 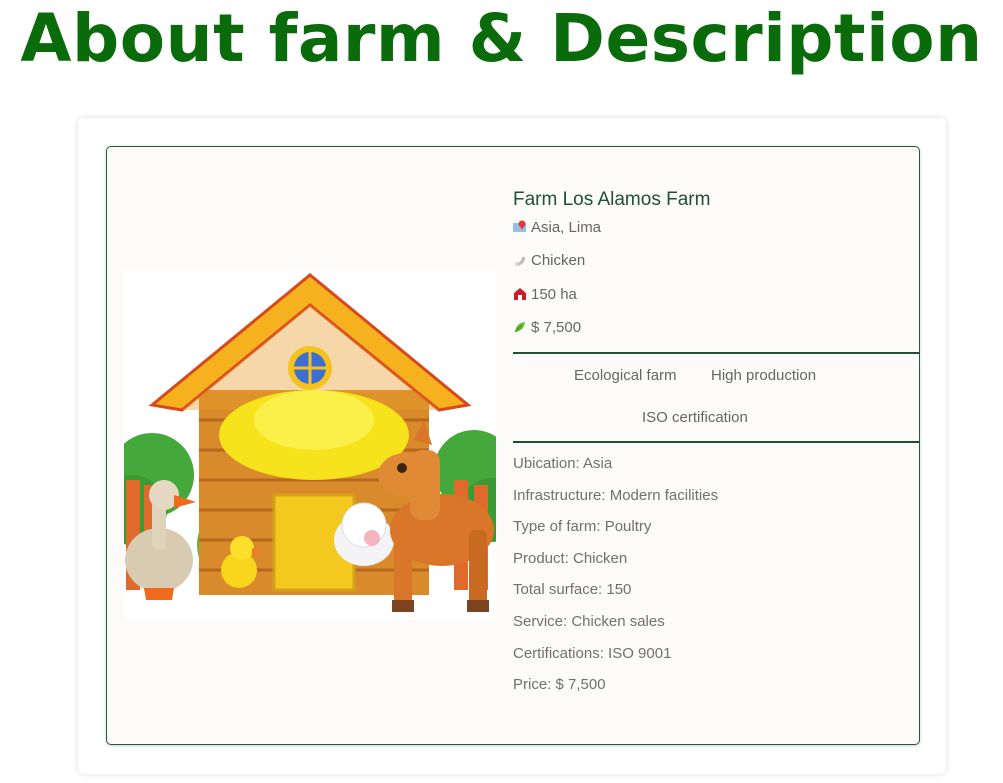 What do you see at coordinates (556, 327) in the screenshot?
I see `farm-price: $ 7,500` at bounding box center [556, 327].